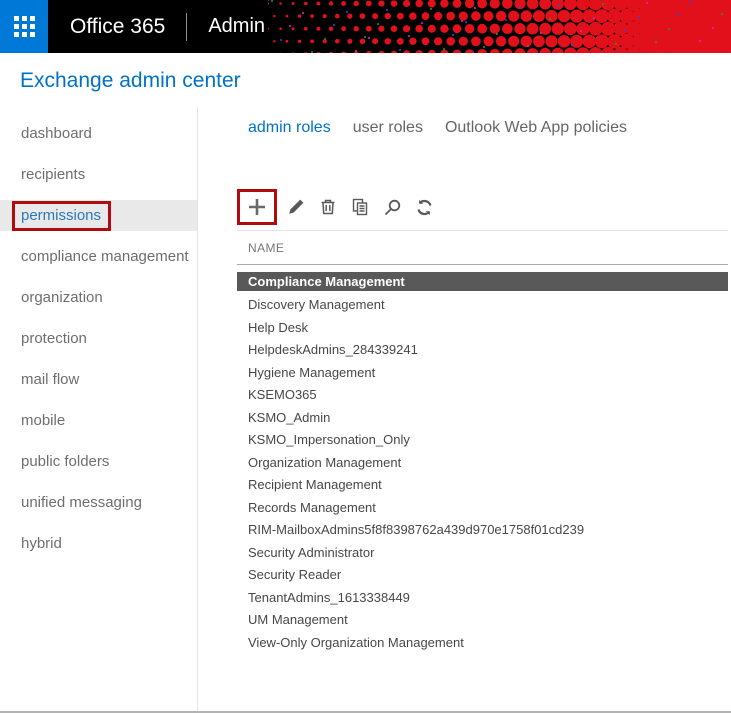 The height and width of the screenshot is (713, 731). What do you see at coordinates (482, 417) in the screenshot?
I see `table-row: KSMO_Admin` at bounding box center [482, 417].